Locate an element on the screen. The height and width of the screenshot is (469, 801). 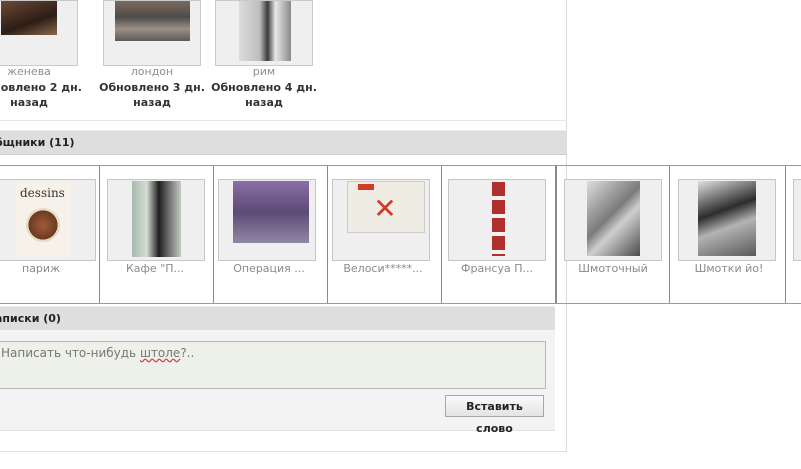
placeholder-text: Написать что-нибудь is located at coordinates (70, 353).